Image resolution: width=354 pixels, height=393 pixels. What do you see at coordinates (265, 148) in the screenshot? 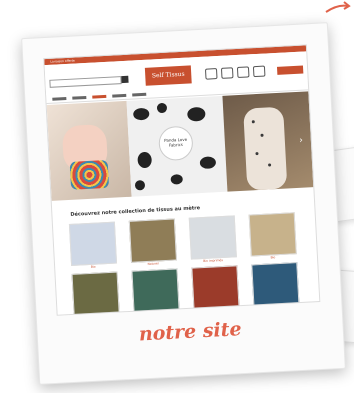
I see `leggings` at bounding box center [265, 148].